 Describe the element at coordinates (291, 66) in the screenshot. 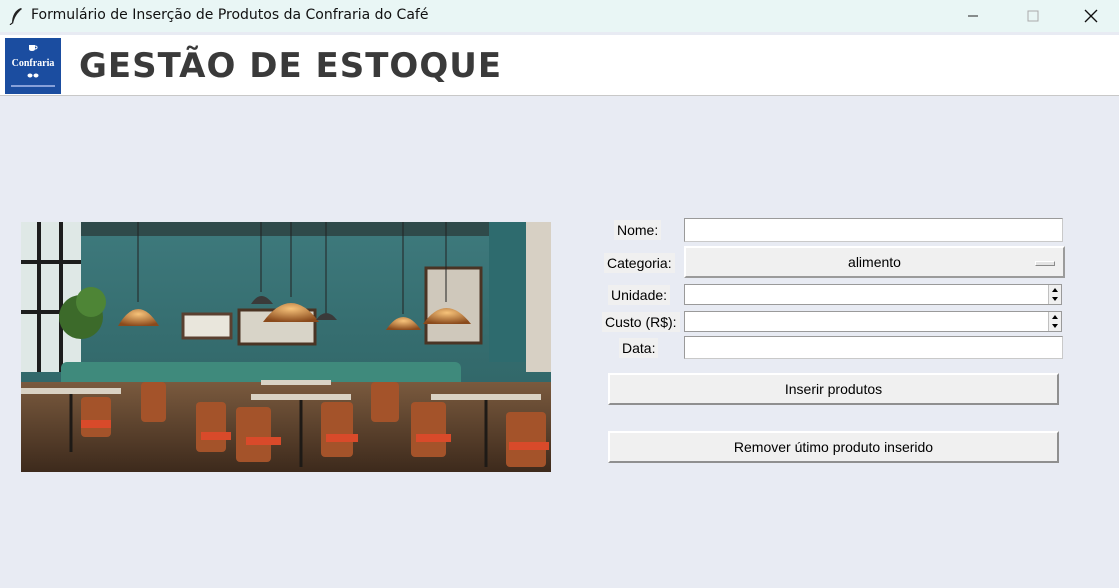

I see `page-title: GESTÃO DE ESTOQUE` at that location.